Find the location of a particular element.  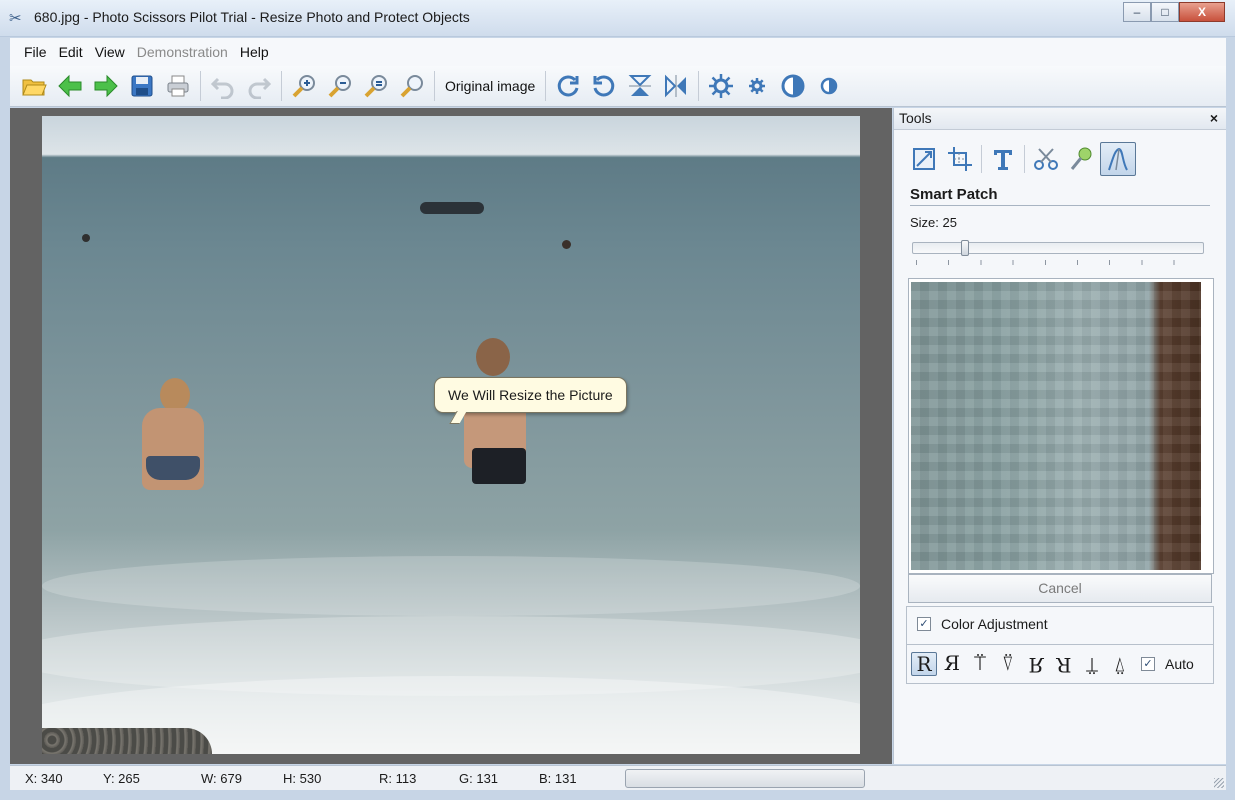

patch-preview-frame is located at coordinates (1061, 426).